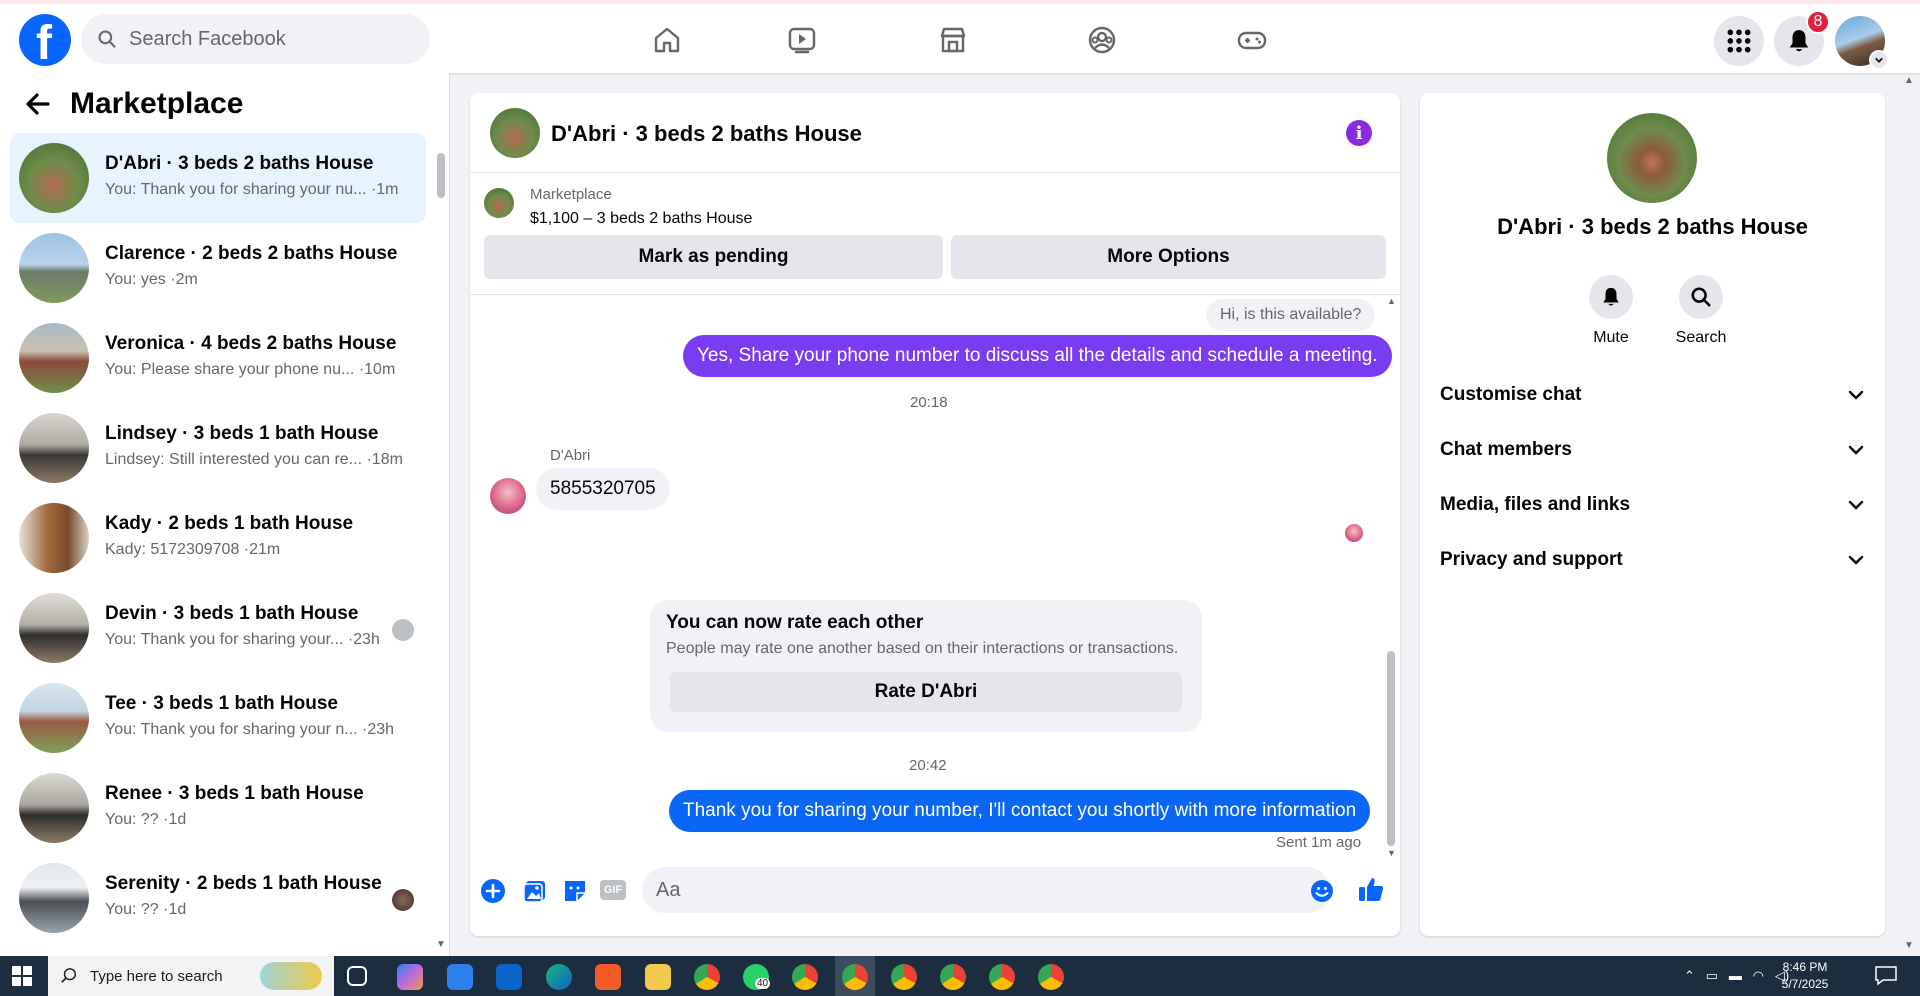 This screenshot has height=996, width=1920. What do you see at coordinates (1701, 311) in the screenshot?
I see `search-in-chat-button: Search` at bounding box center [1701, 311].